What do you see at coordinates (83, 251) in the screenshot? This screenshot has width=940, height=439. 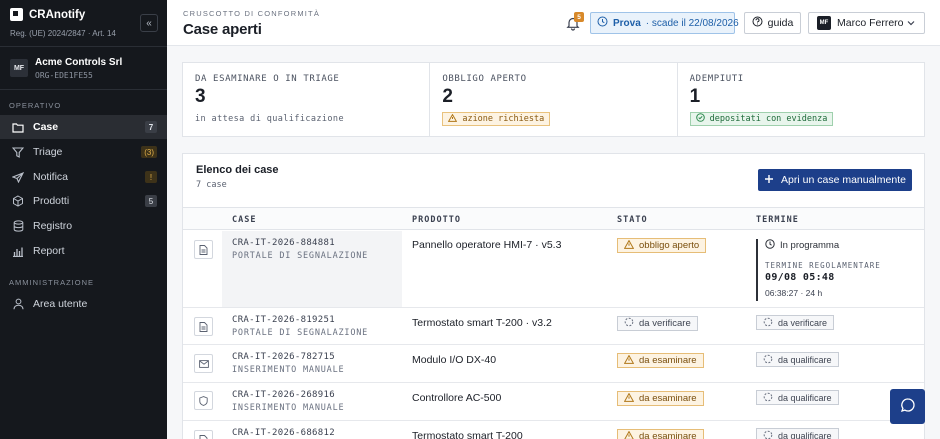 I see `sidebar-item-report: Report` at bounding box center [83, 251].